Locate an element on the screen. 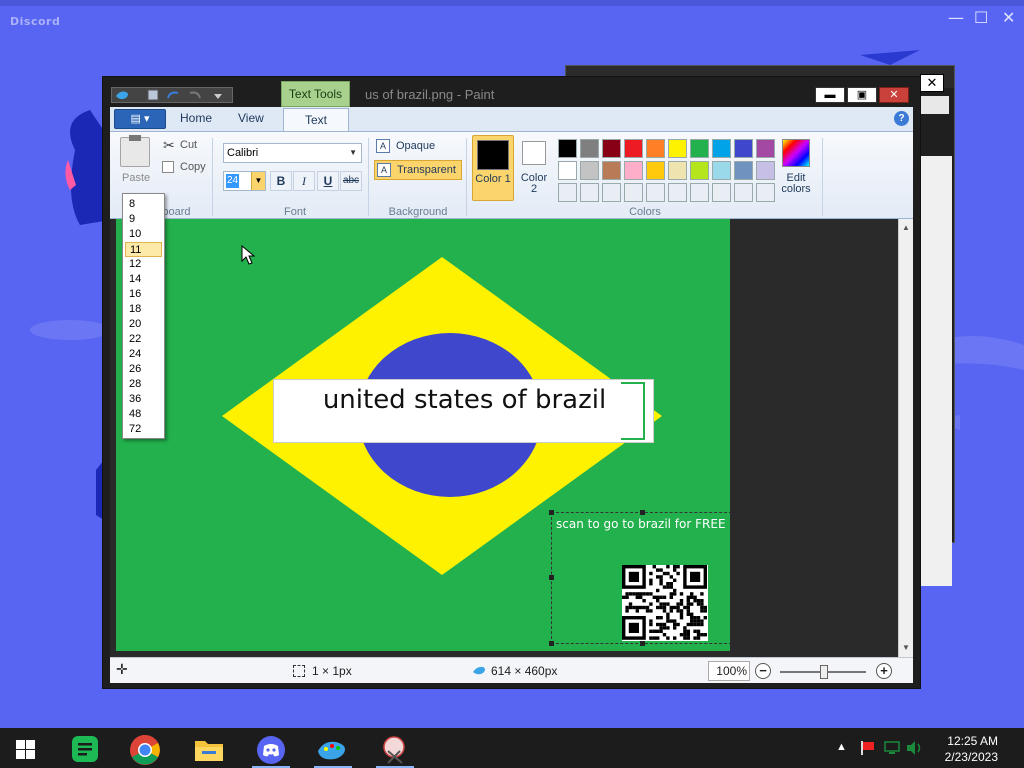 The image size is (1024, 768). font-size-option: 16 is located at coordinates (143, 294).